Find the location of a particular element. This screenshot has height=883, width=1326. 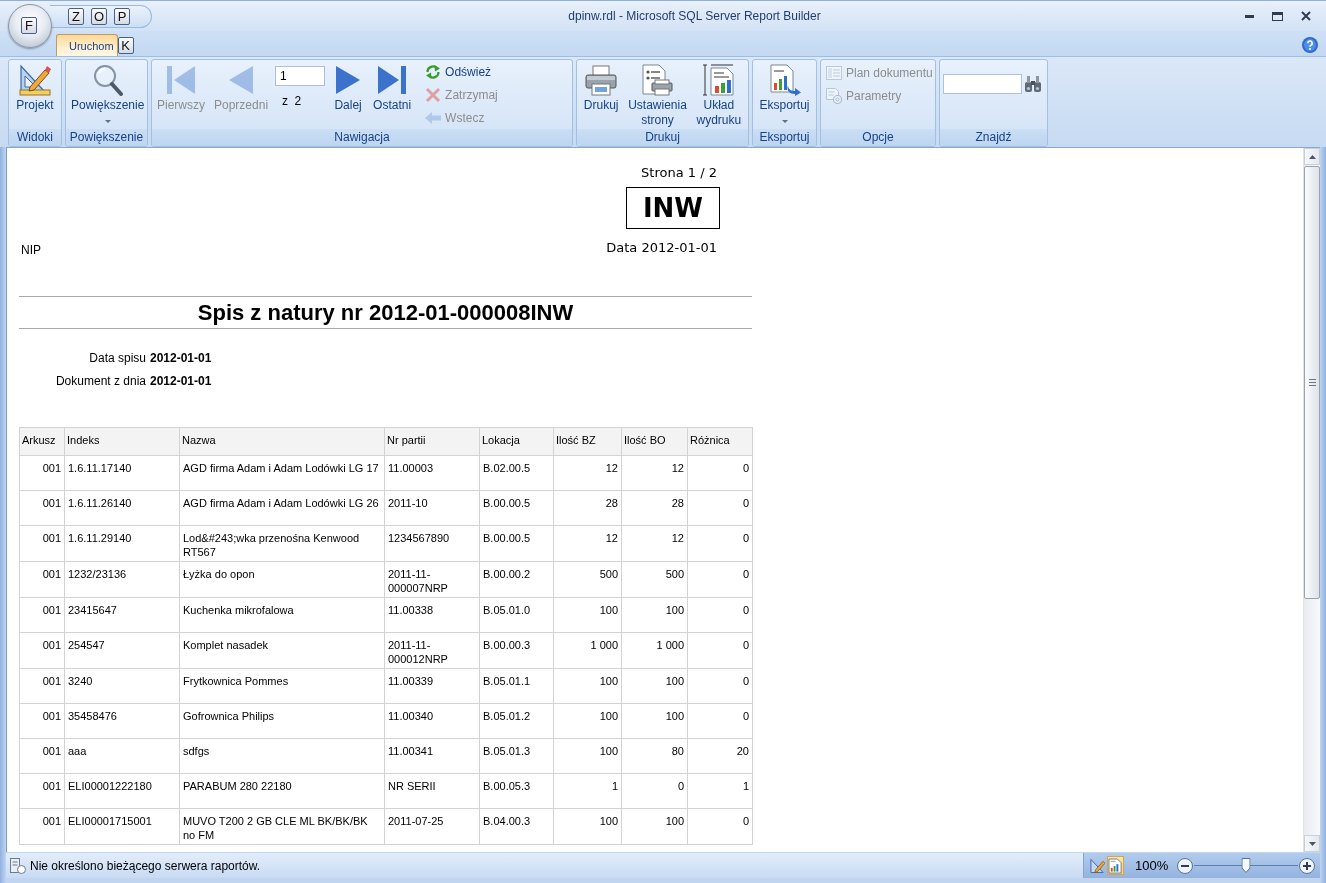

table-cell: Łyżka do opon is located at coordinates (282, 579).